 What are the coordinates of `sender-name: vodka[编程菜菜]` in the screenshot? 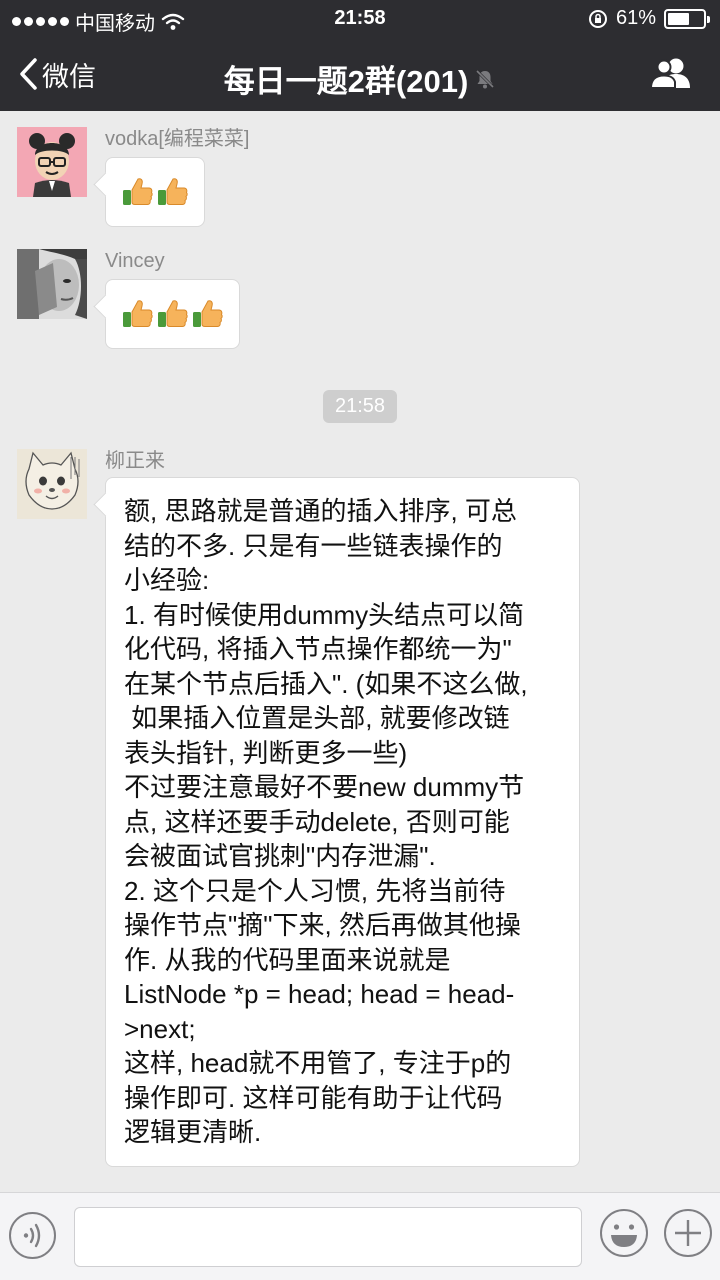 It's located at (177, 139).